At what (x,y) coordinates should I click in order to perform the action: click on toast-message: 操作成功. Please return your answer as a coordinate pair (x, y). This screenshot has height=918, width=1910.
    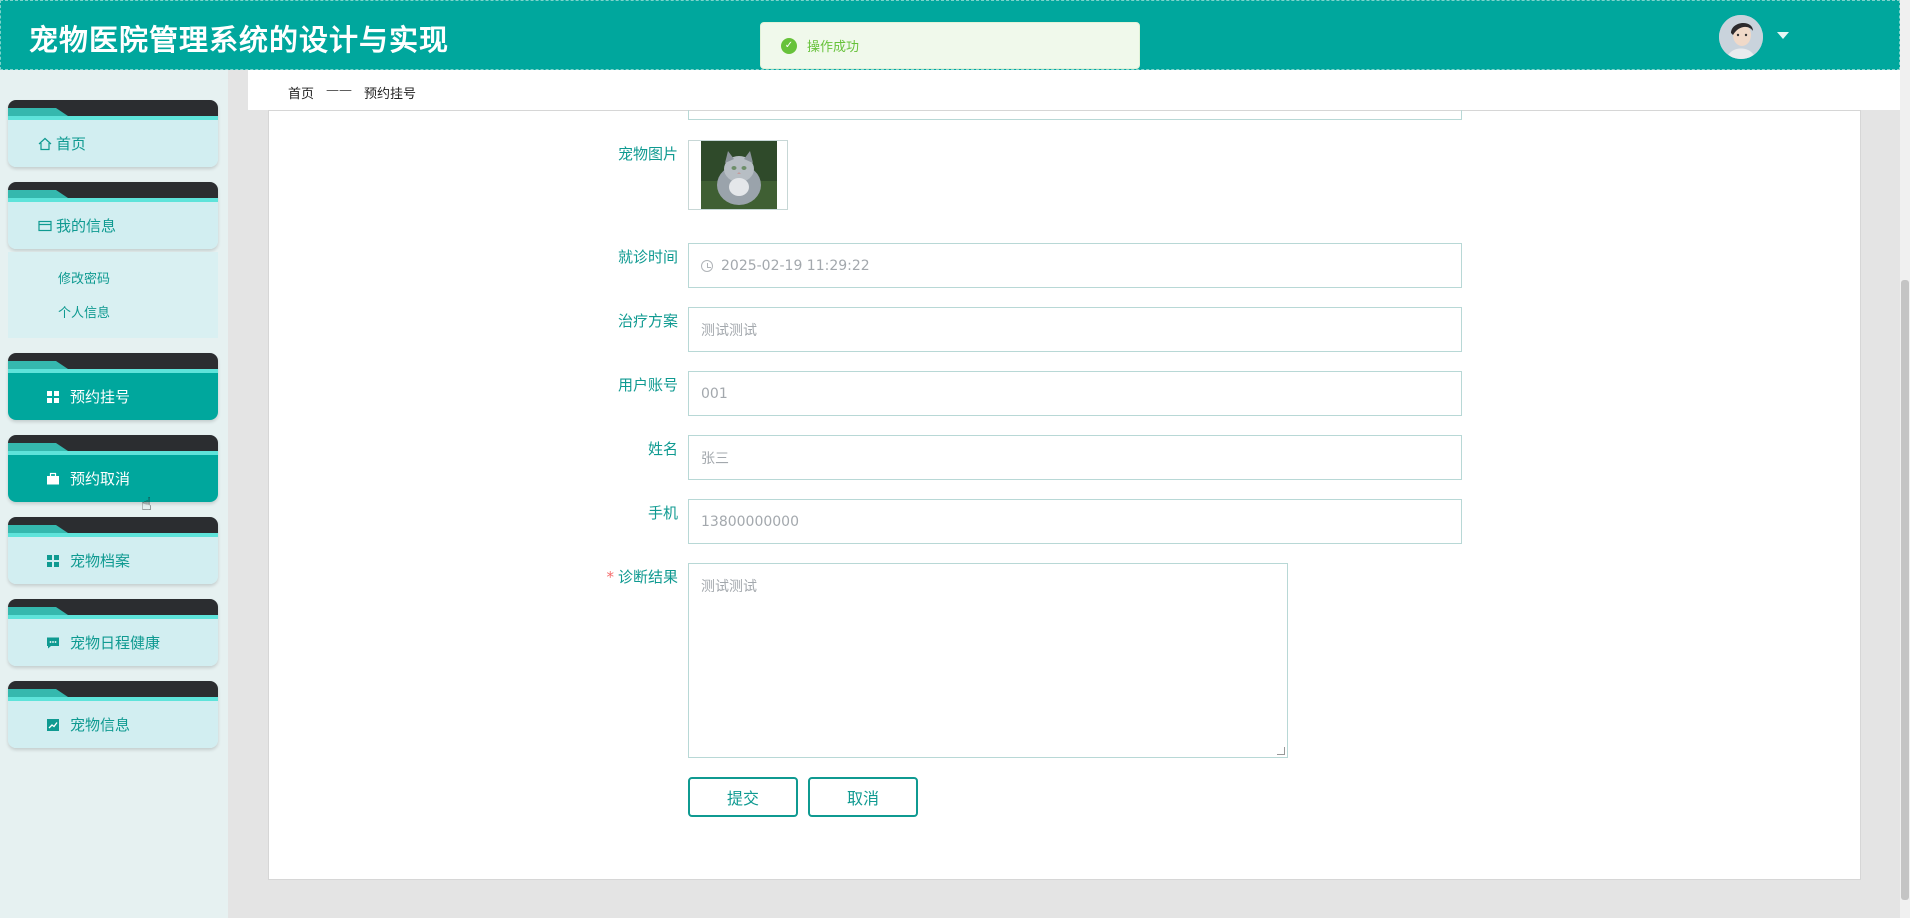
    Looking at the image, I should click on (833, 47).